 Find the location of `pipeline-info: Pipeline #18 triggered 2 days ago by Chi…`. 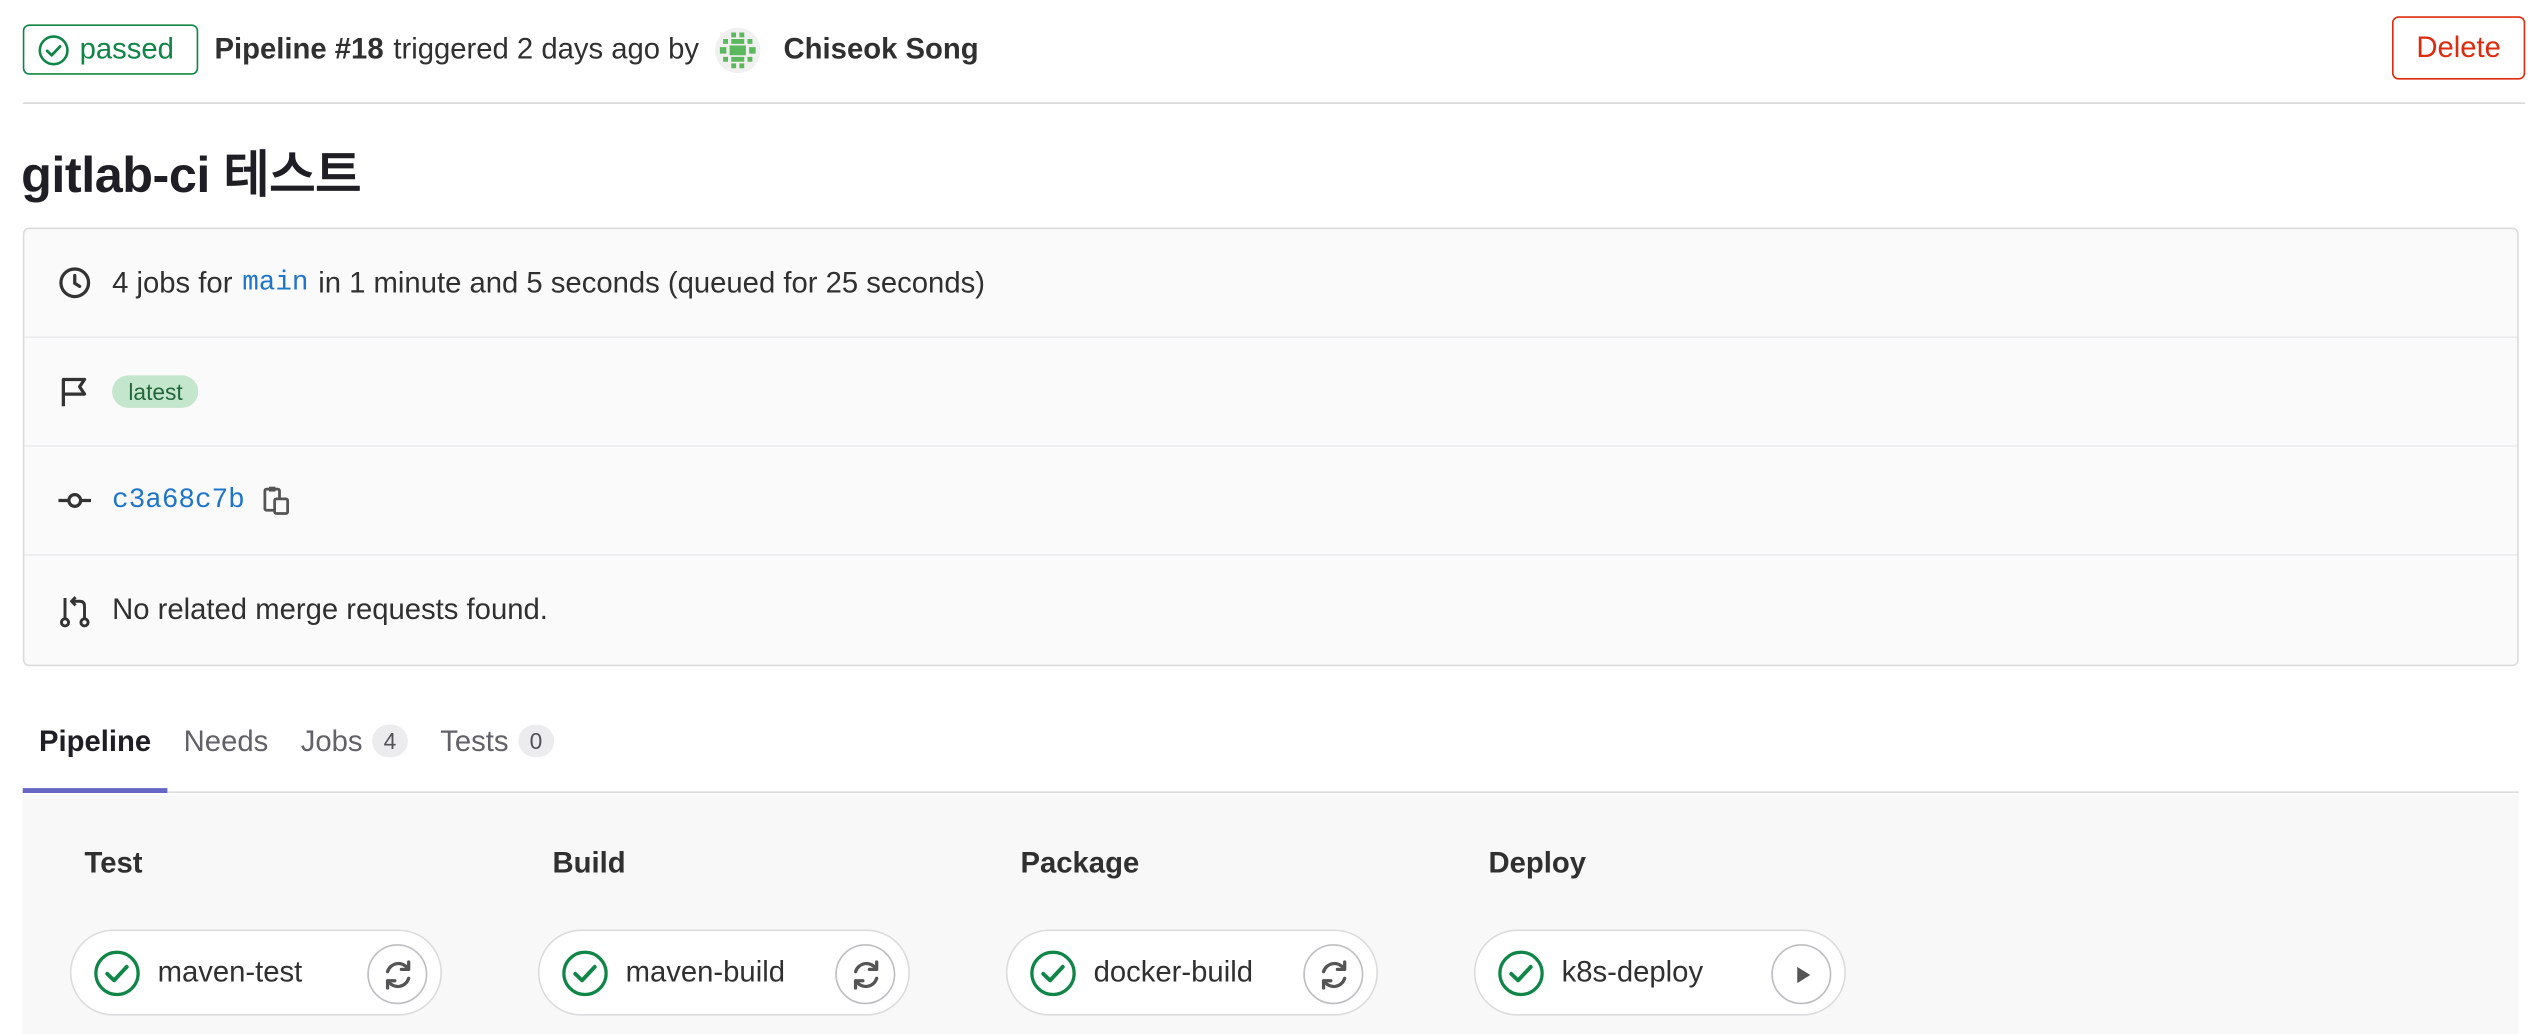

pipeline-info: Pipeline #18 triggered 2 days ago by Chi… is located at coordinates (597, 49).